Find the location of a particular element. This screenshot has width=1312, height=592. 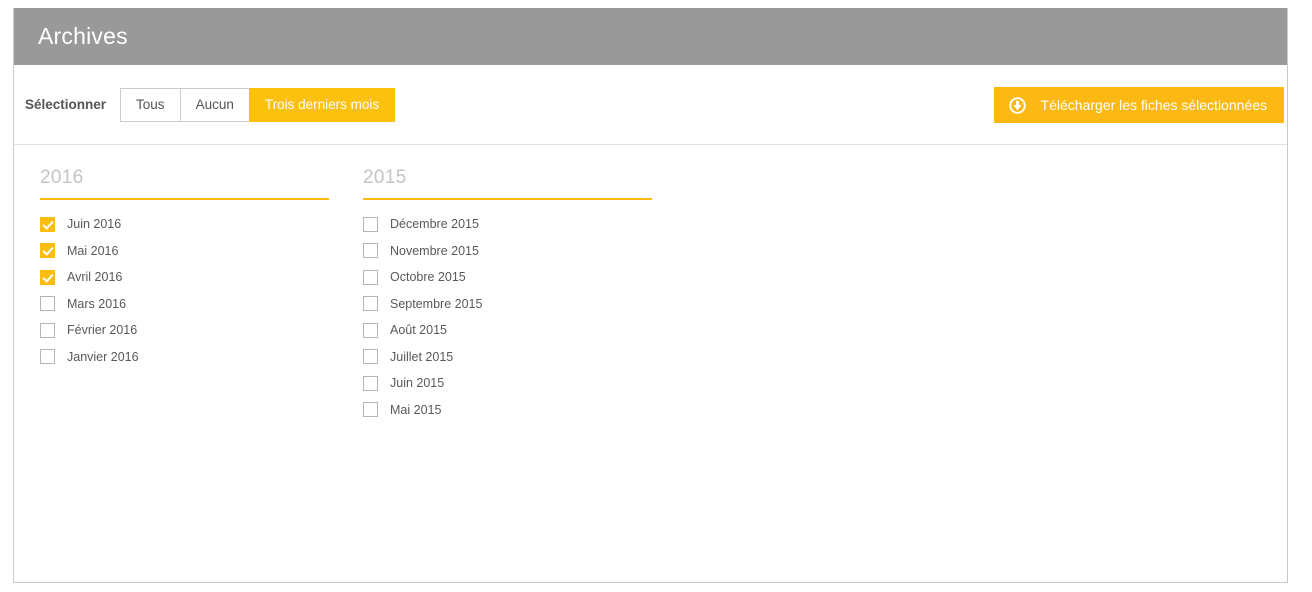

year-column-2016: 2016 Juin 2016 Mai 2016 Avril 2016 Mars is located at coordinates (175, 295).